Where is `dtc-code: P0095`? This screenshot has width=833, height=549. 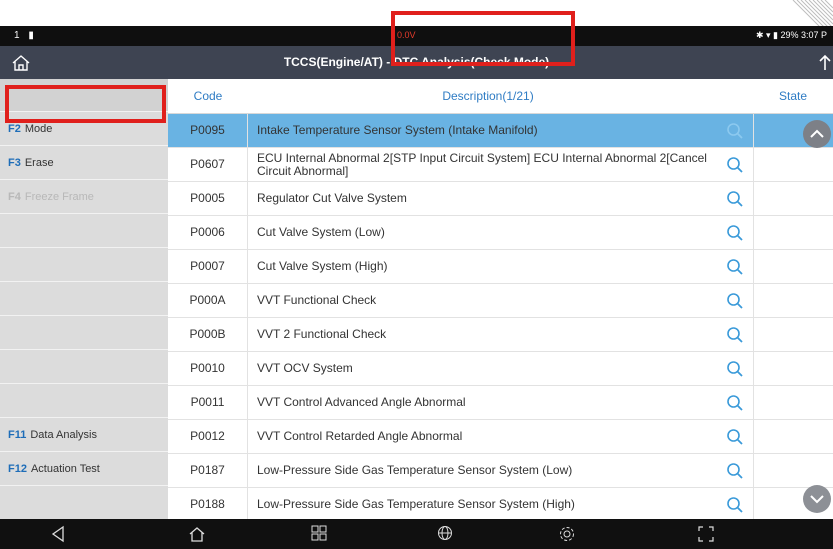 dtc-code: P0095 is located at coordinates (208, 130).